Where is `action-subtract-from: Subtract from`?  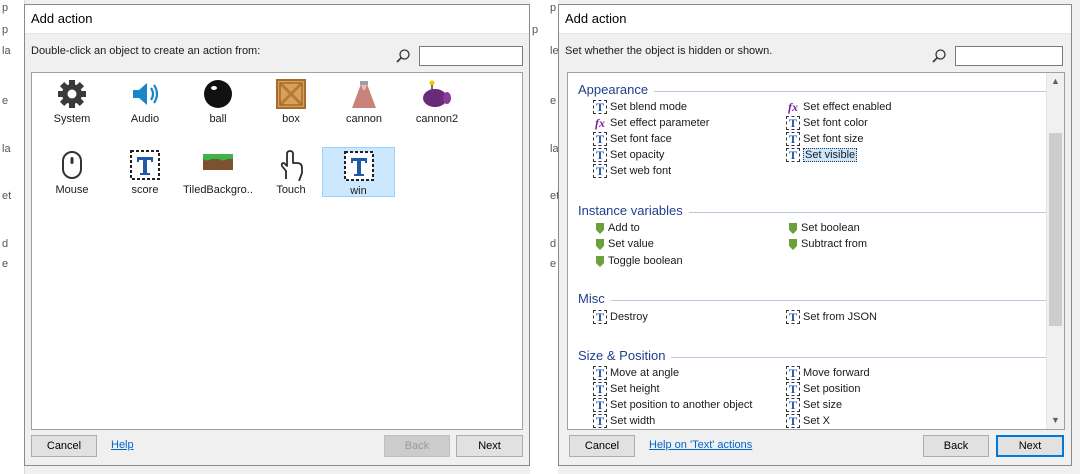
action-subtract-from: Subtract from is located at coordinates (827, 244).